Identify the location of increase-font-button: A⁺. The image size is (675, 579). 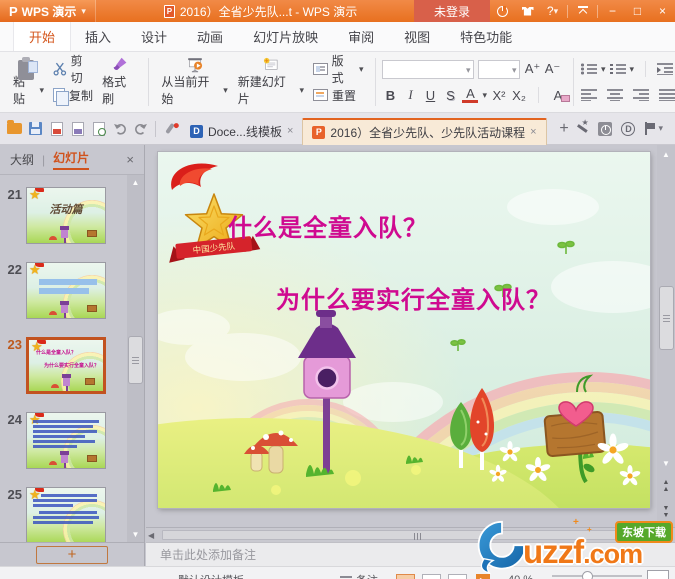
(532, 69).